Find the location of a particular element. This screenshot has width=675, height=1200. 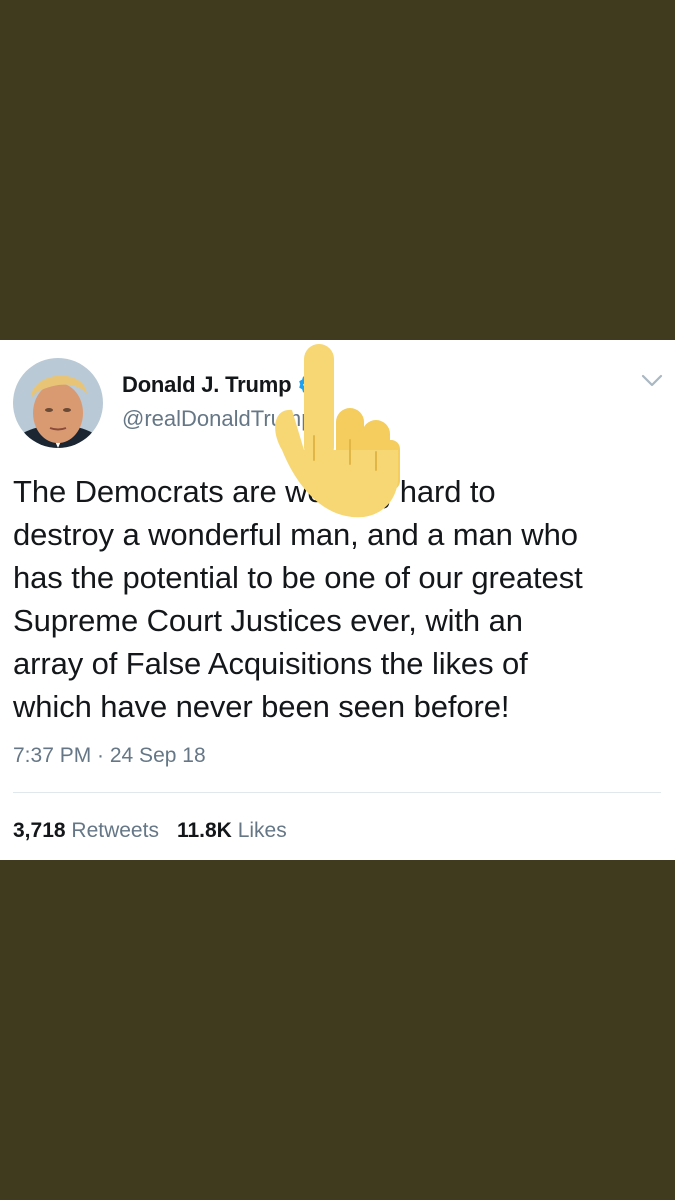

retweets-label: Retweets is located at coordinates (115, 830).